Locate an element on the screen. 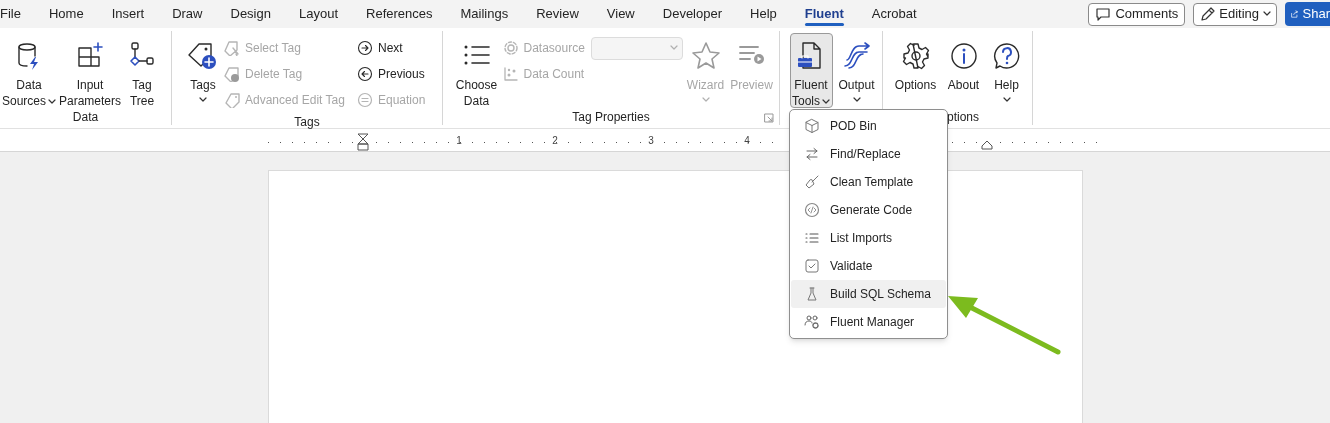  ribbon-tab: Home is located at coordinates (66, 14).